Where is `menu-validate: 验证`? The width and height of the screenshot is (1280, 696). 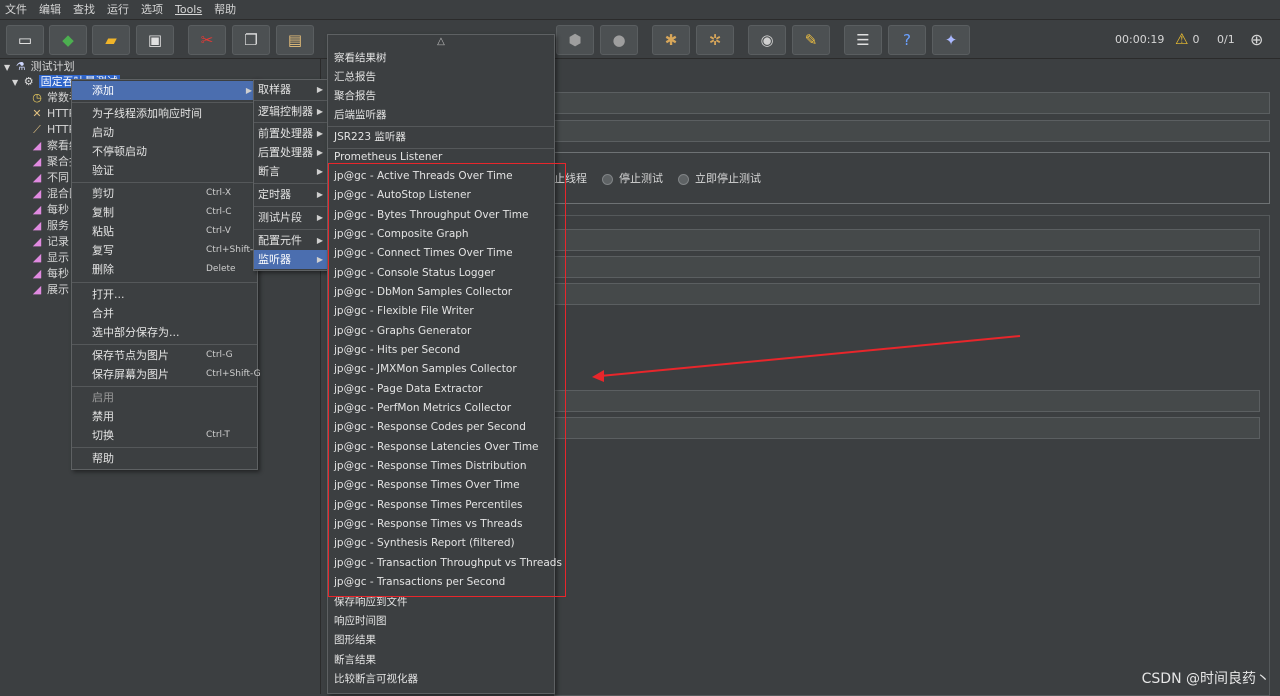 menu-validate: 验证 is located at coordinates (164, 170).